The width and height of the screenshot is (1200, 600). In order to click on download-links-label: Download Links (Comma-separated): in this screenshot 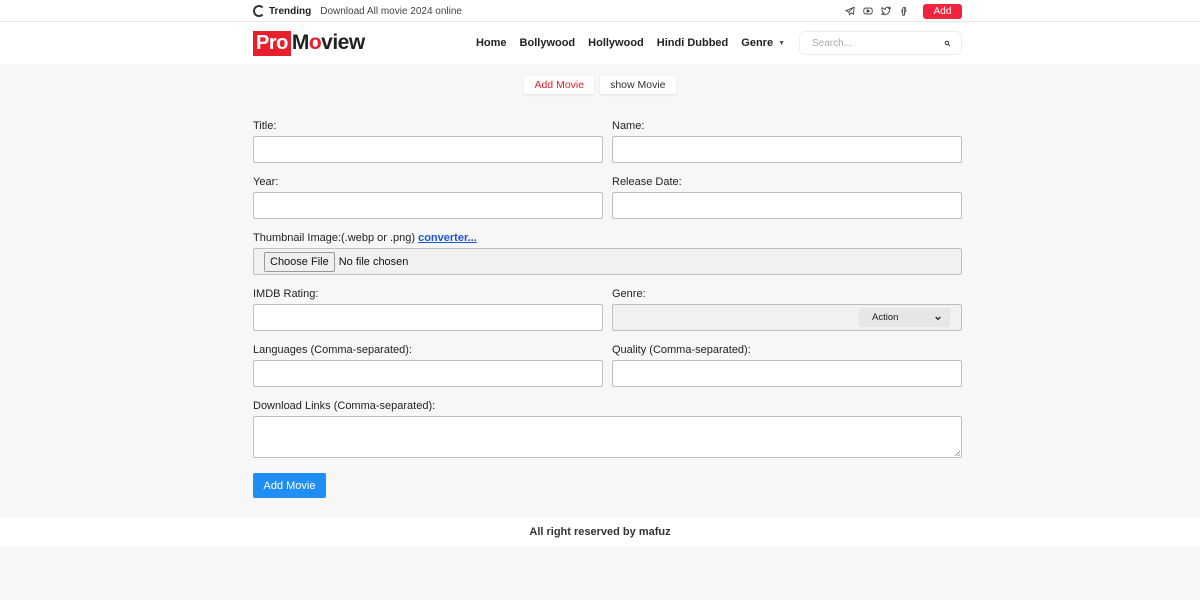, I will do `click(344, 406)`.